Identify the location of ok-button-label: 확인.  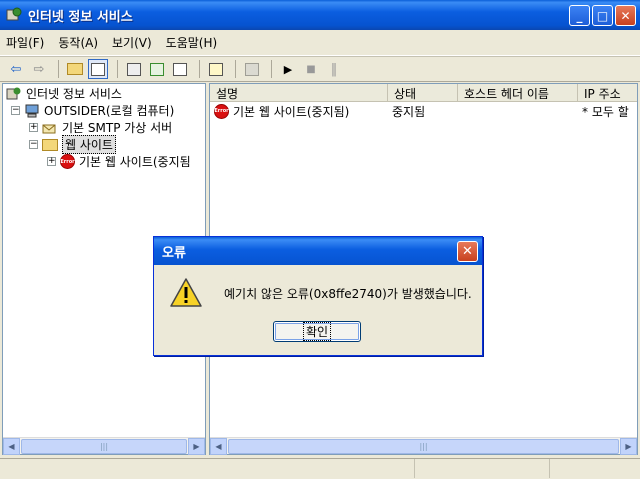
(317, 331).